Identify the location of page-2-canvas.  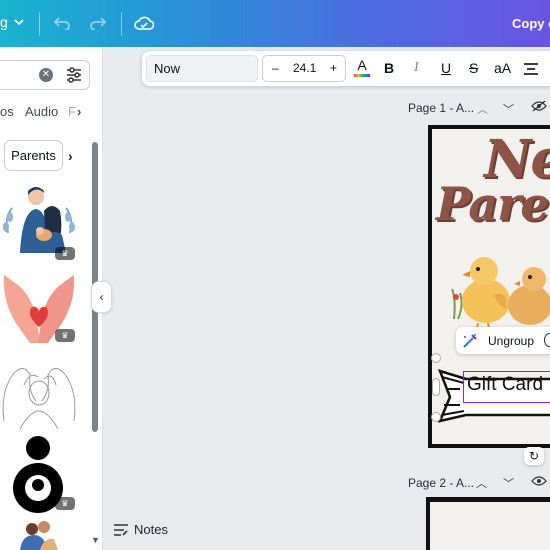
(488, 523).